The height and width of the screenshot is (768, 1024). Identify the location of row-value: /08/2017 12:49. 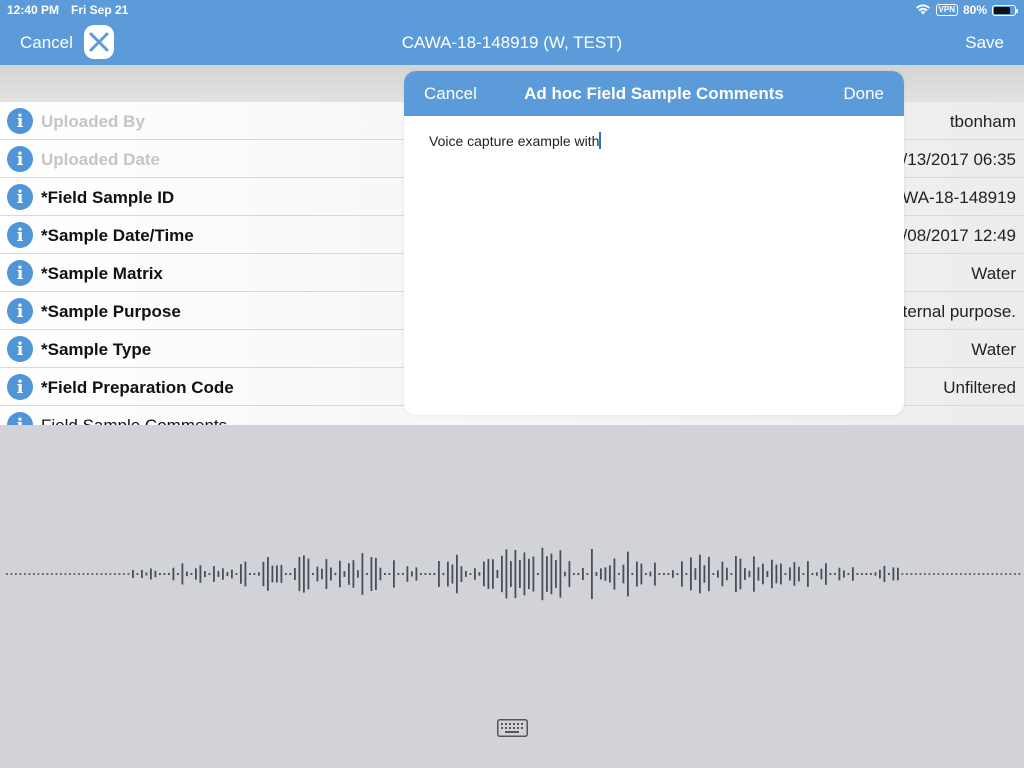
(959, 235).